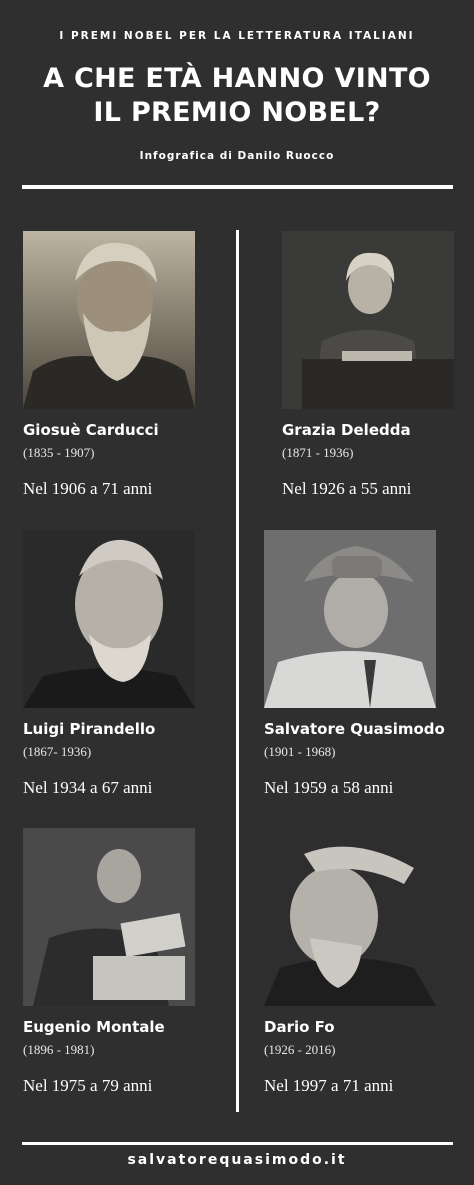  What do you see at coordinates (300, 751) in the screenshot?
I see `laureate-dates: (1901 - 1968)` at bounding box center [300, 751].